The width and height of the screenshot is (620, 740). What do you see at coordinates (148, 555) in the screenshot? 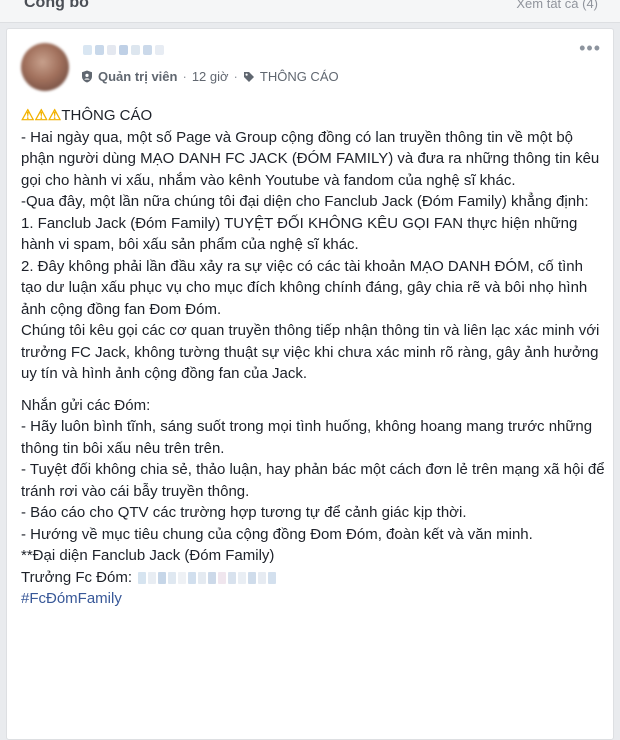
I see `paragraph: **Đại diện Fanclub Jack (Đóm Family)` at bounding box center [148, 555].